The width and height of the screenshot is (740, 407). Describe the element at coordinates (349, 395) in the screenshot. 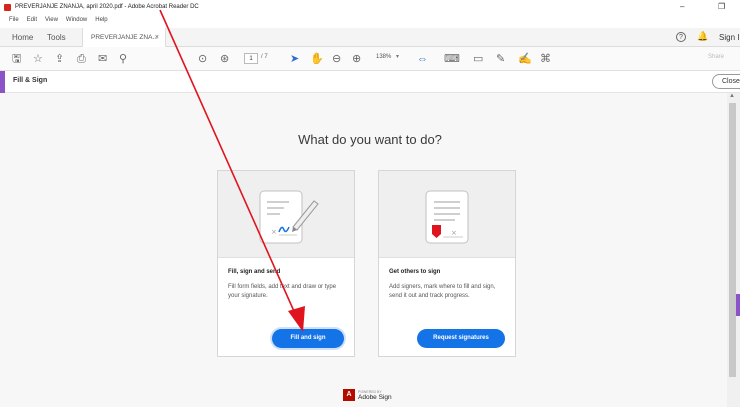

I see `adobe-sign-logo-icon: A` at that location.